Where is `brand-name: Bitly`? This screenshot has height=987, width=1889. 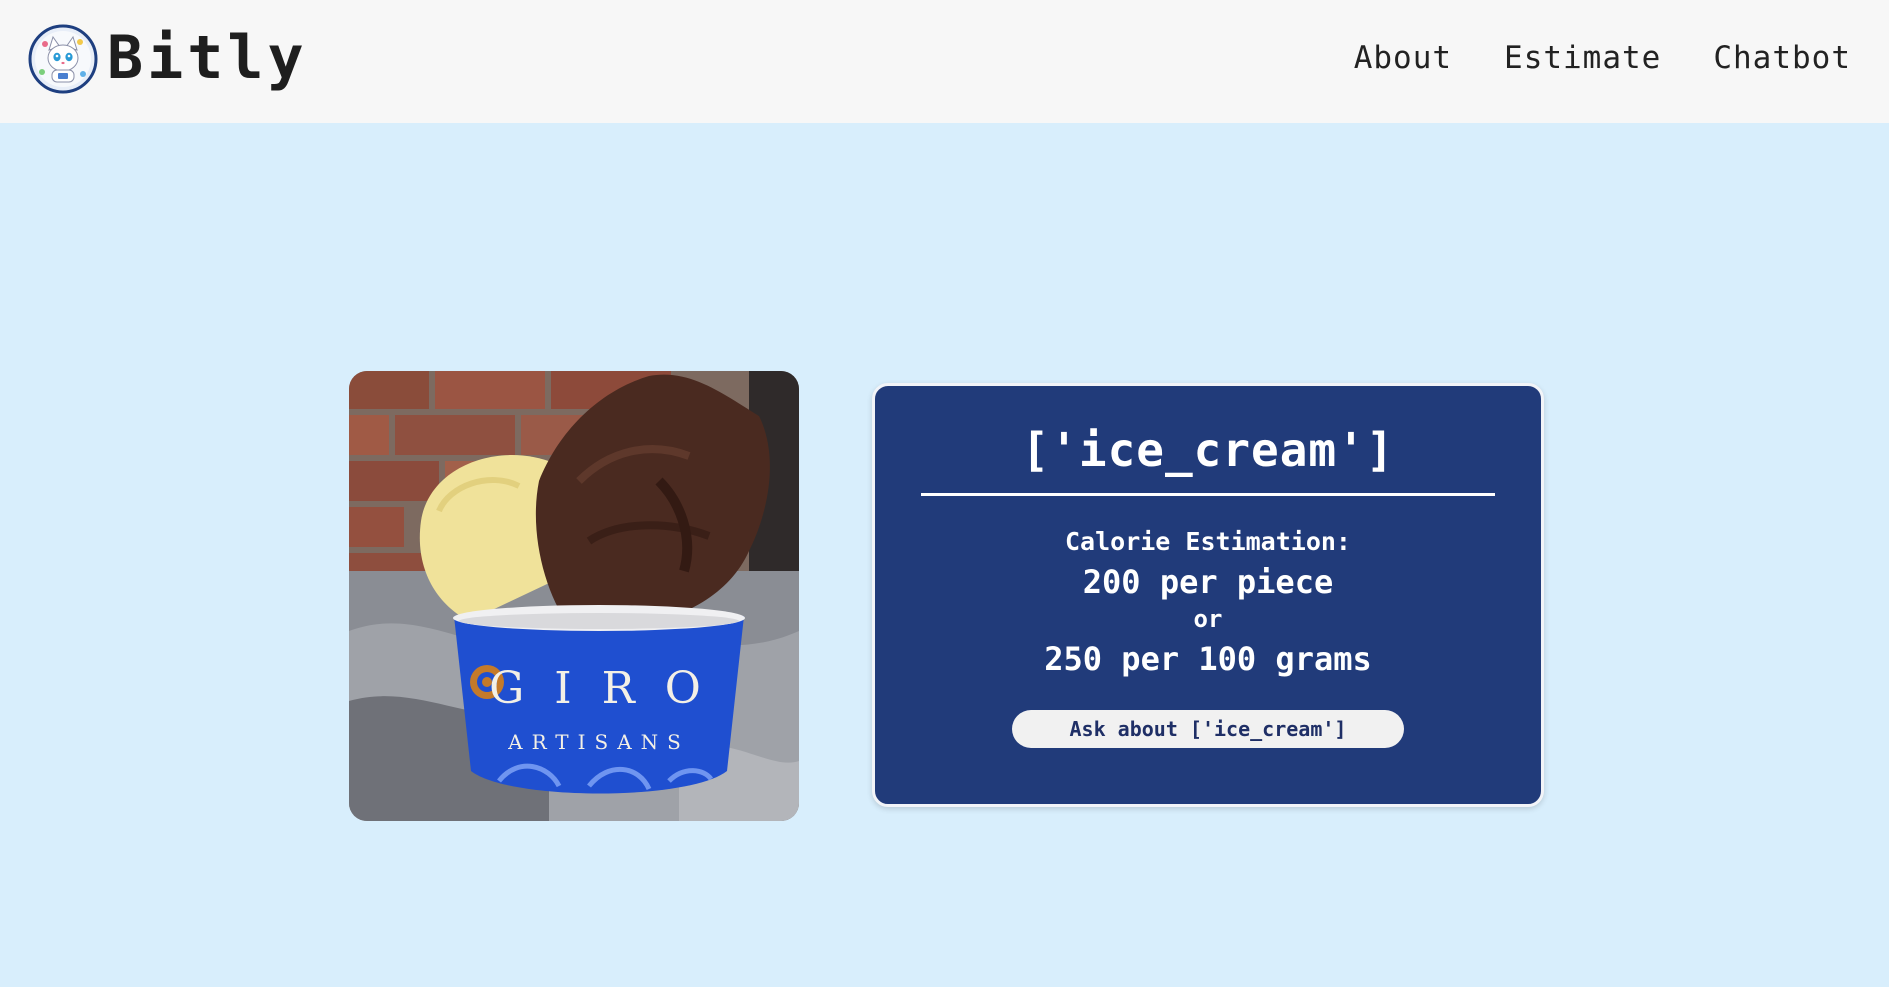 brand-name: Bitly is located at coordinates (207, 58).